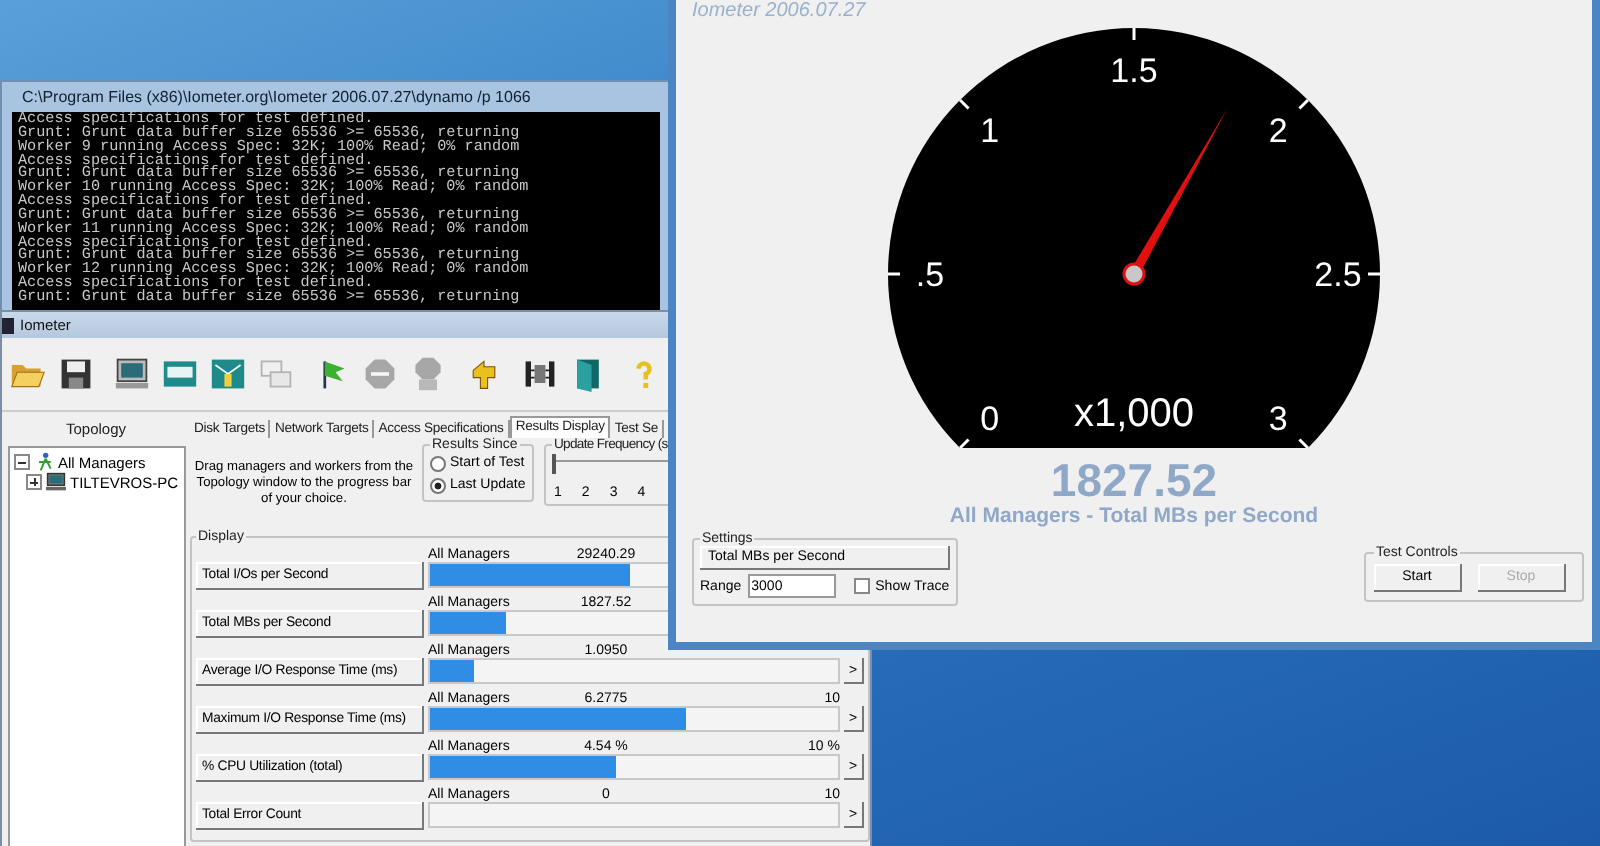  I want to click on app-icon, so click(8, 325).